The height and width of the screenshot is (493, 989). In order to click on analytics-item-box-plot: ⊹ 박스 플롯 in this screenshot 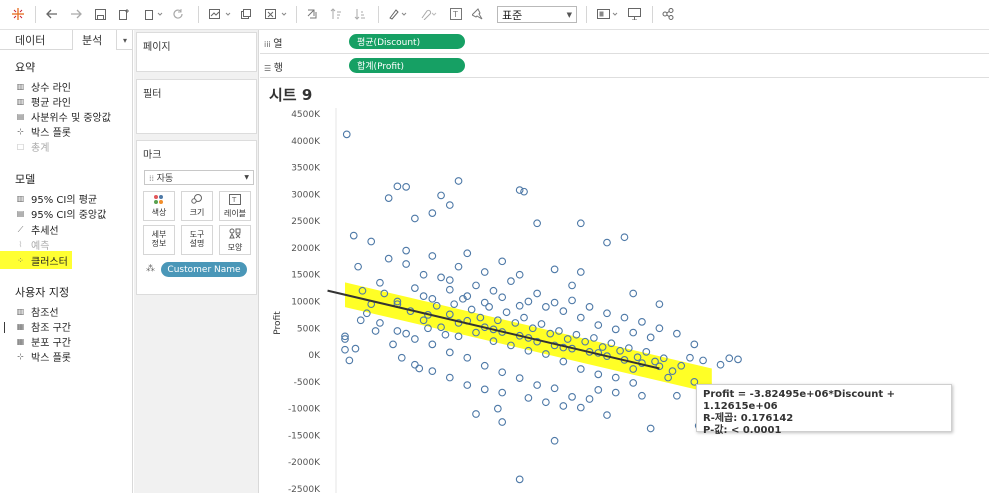, I will do `click(43, 132)`.